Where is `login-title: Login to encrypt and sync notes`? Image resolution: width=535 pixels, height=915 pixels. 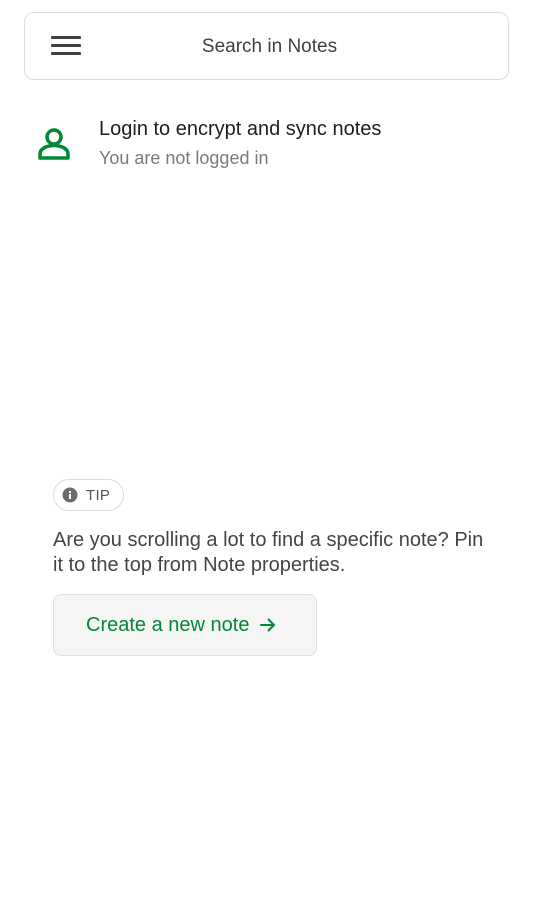
login-title: Login to encrypt and sync notes is located at coordinates (240, 129).